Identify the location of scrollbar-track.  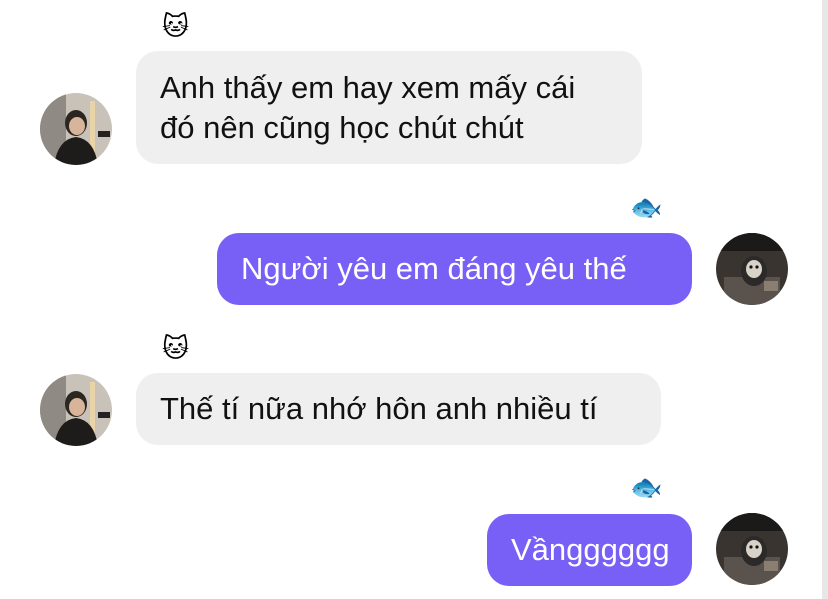
(825, 299).